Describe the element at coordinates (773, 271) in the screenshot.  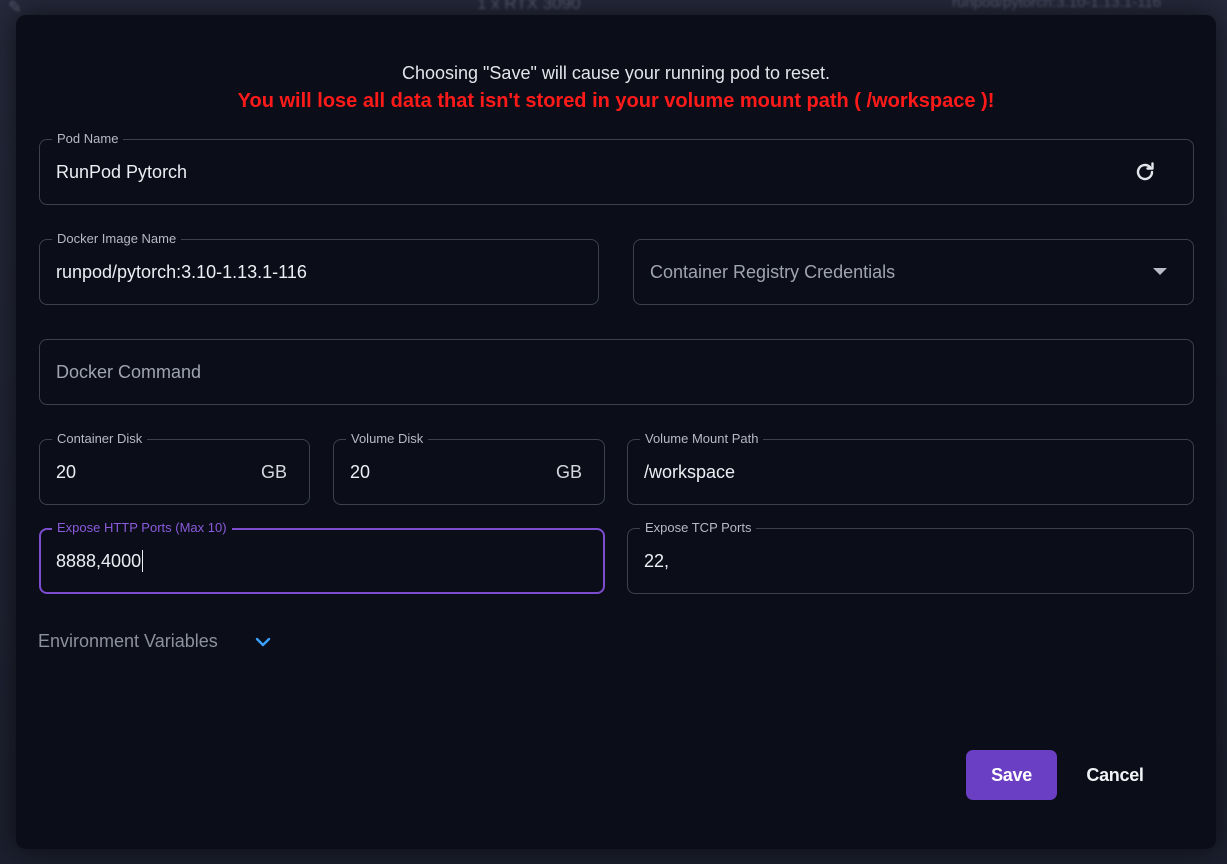
I see `registry-credentials-placeholder: Container Registry Credentials` at that location.